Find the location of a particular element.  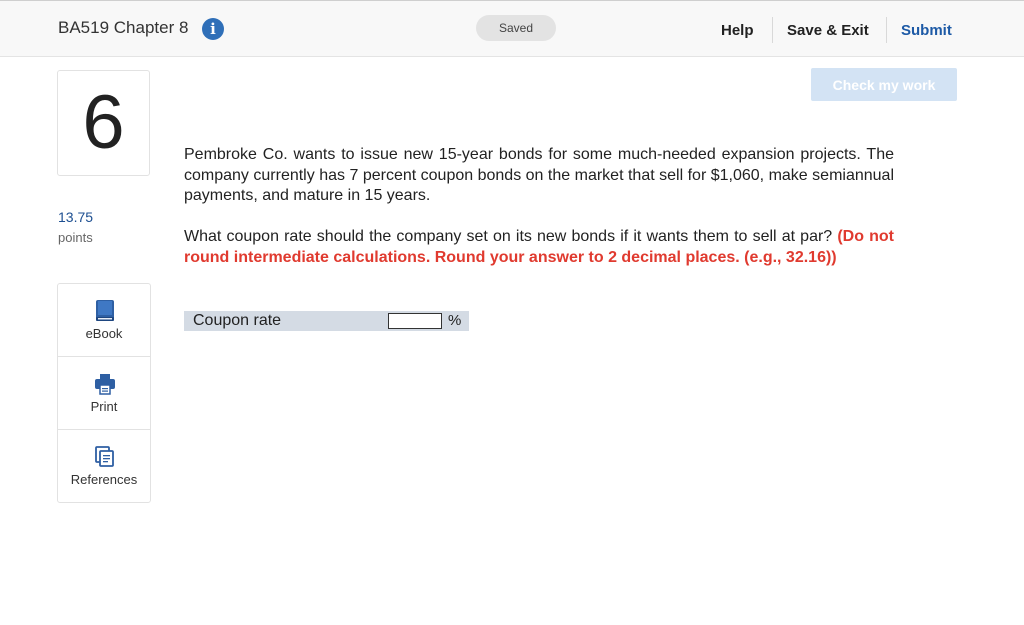

tool-label: References is located at coordinates (104, 479).